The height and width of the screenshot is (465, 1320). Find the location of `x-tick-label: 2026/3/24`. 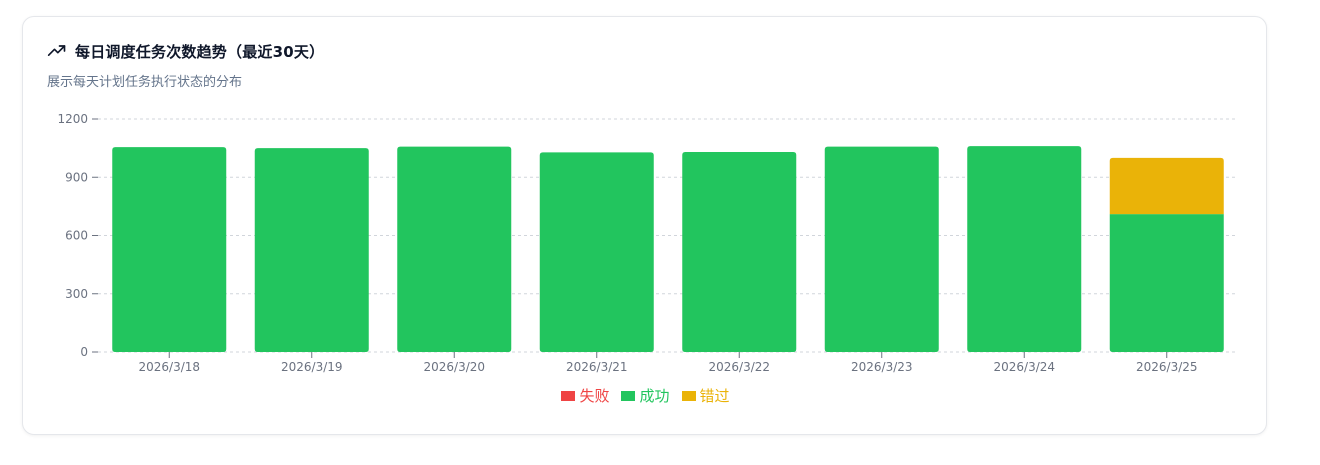

x-tick-label: 2026/3/24 is located at coordinates (1024, 367).